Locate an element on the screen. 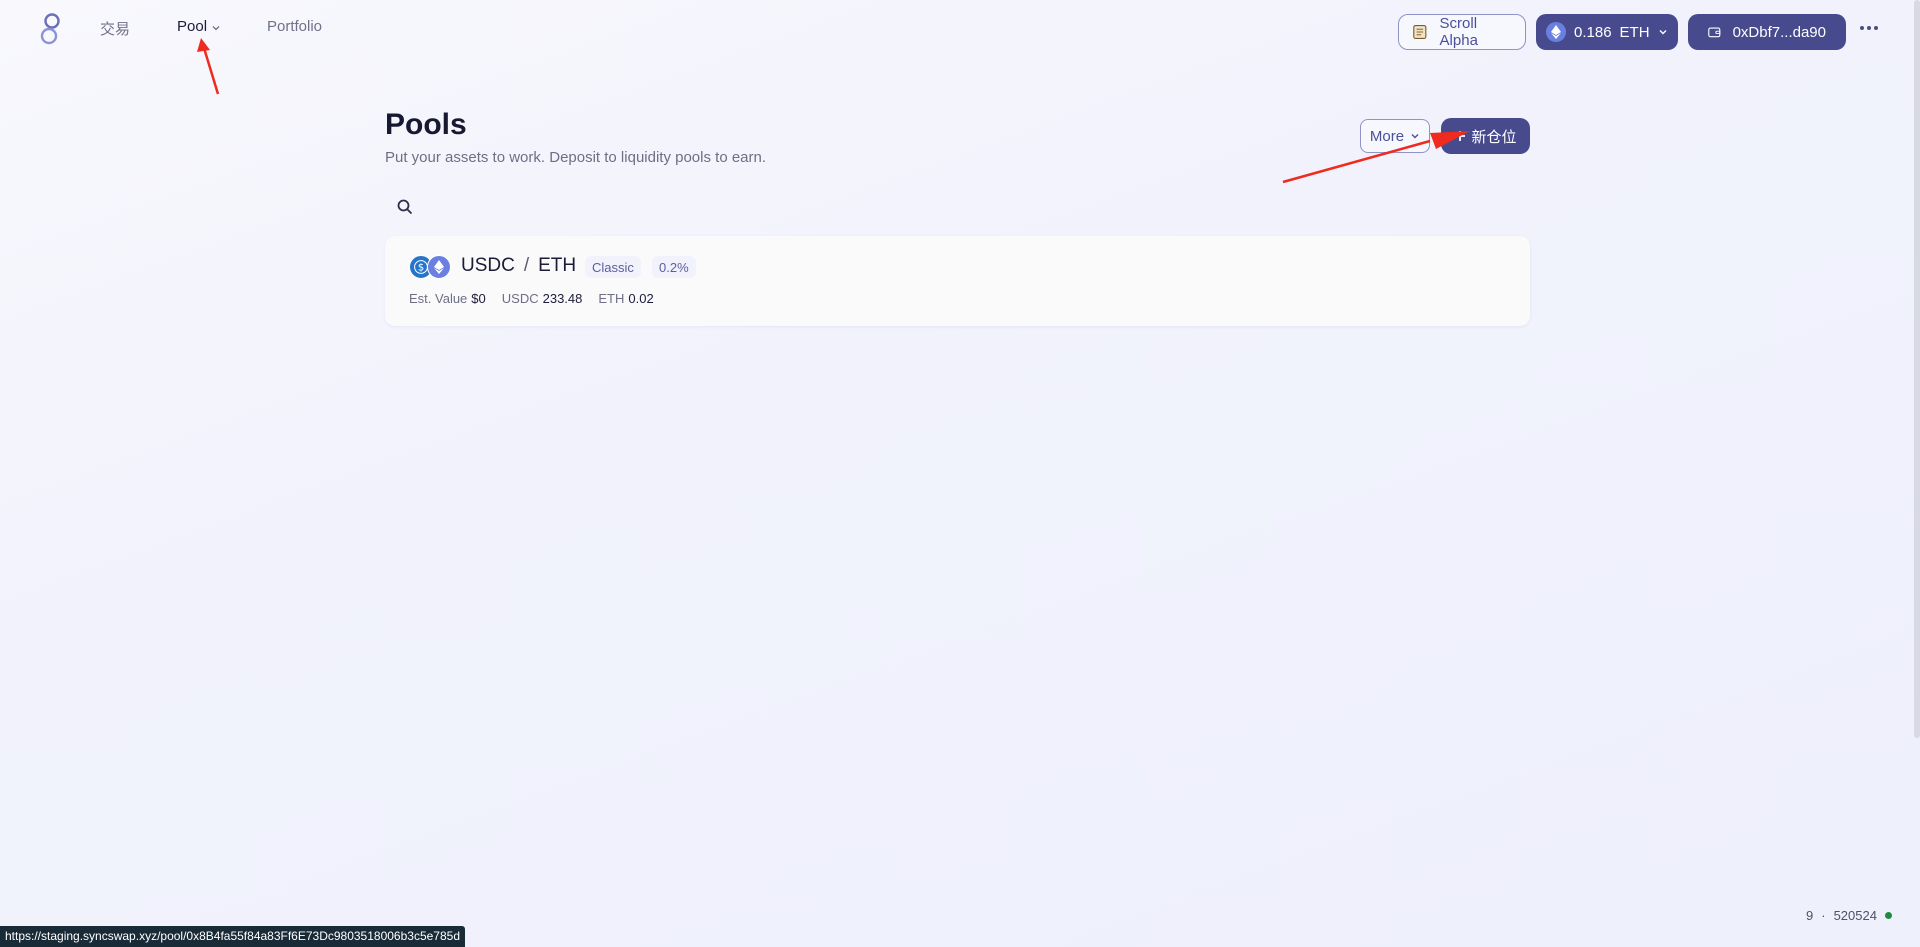 The image size is (1920, 947). token-b-symbol: ETH is located at coordinates (557, 265).